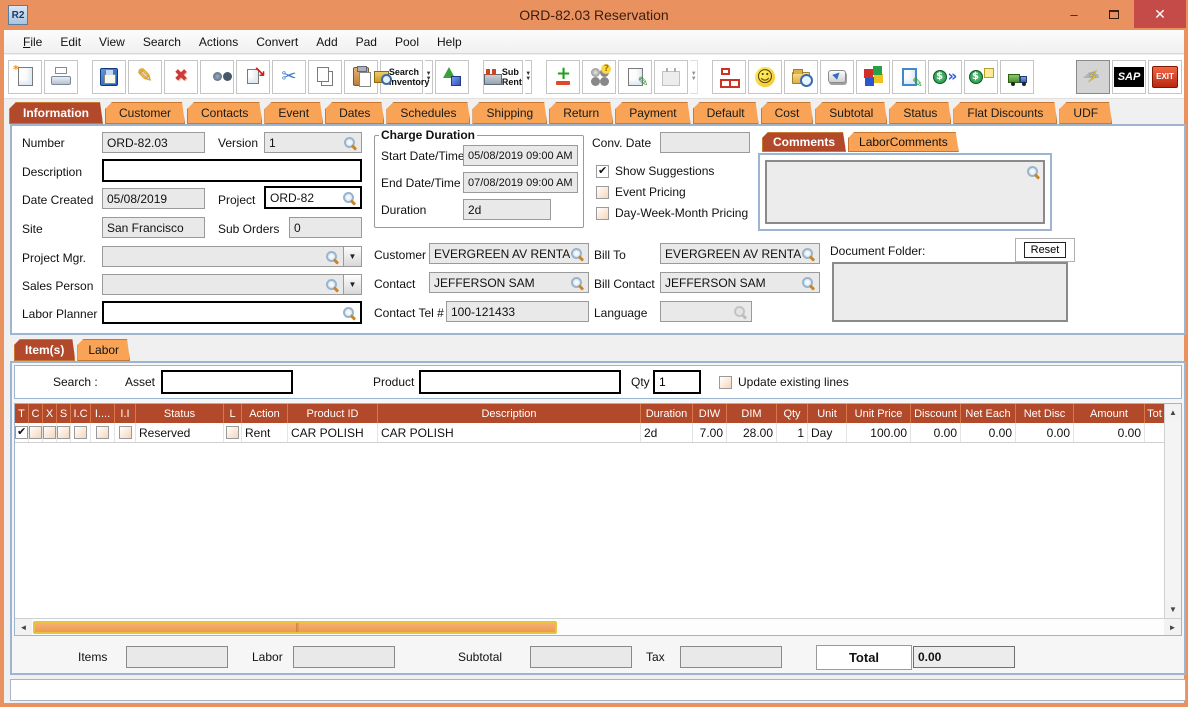 This screenshot has height=707, width=1188. What do you see at coordinates (32, 42) in the screenshot?
I see `menu-file: File` at bounding box center [32, 42].